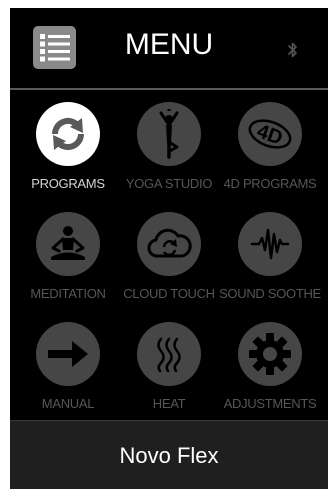 Image resolution: width=330 pixels, height=490 pixels. I want to click on 4d-icon: 4D, so click(270, 134).